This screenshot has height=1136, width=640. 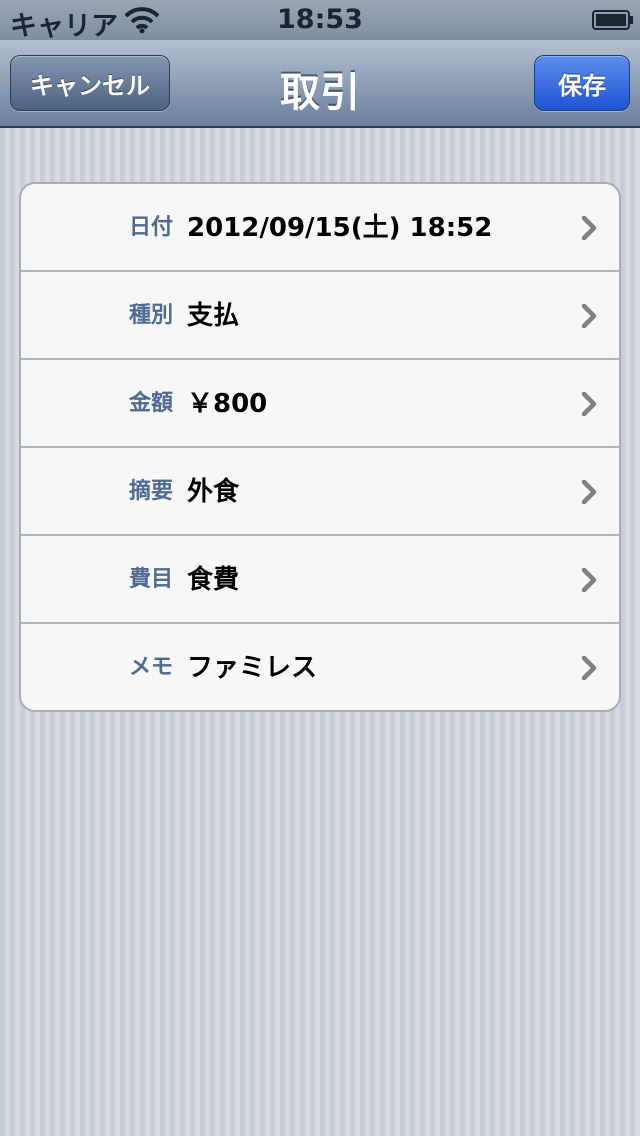 I want to click on row-memo: メモ ファミレス, so click(x=320, y=667).